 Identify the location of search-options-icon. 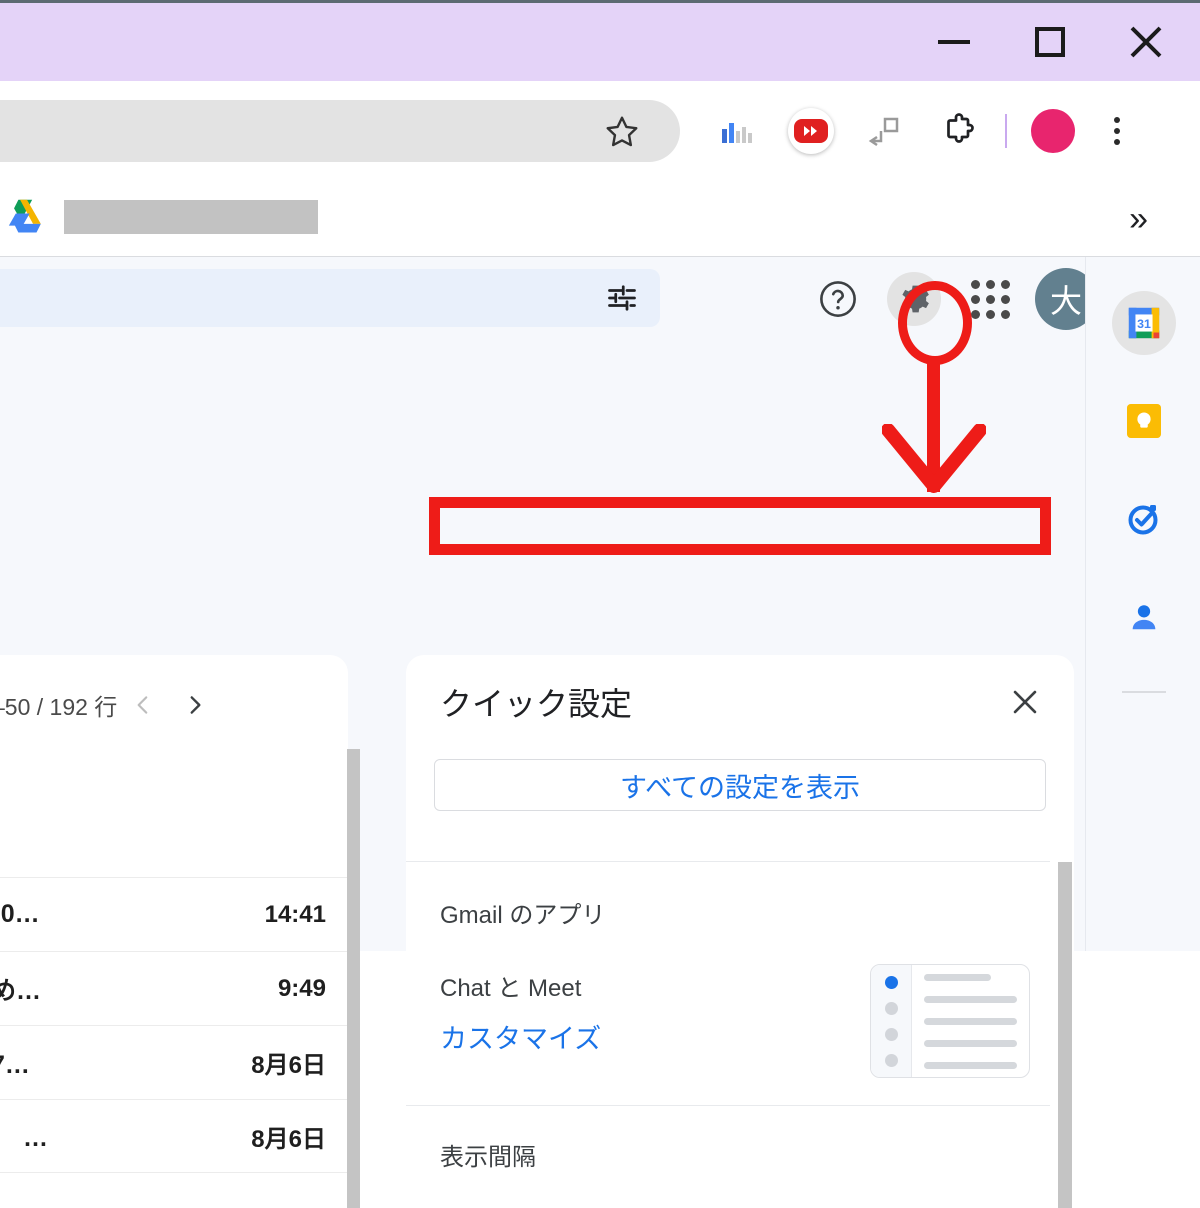
(622, 298).